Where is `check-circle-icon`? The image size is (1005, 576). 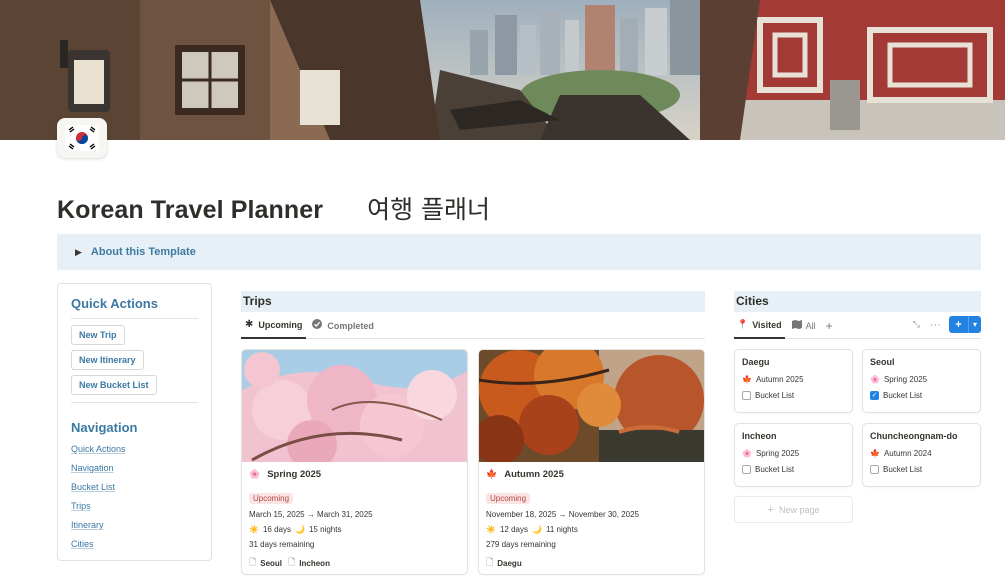 check-circle-icon is located at coordinates (317, 325).